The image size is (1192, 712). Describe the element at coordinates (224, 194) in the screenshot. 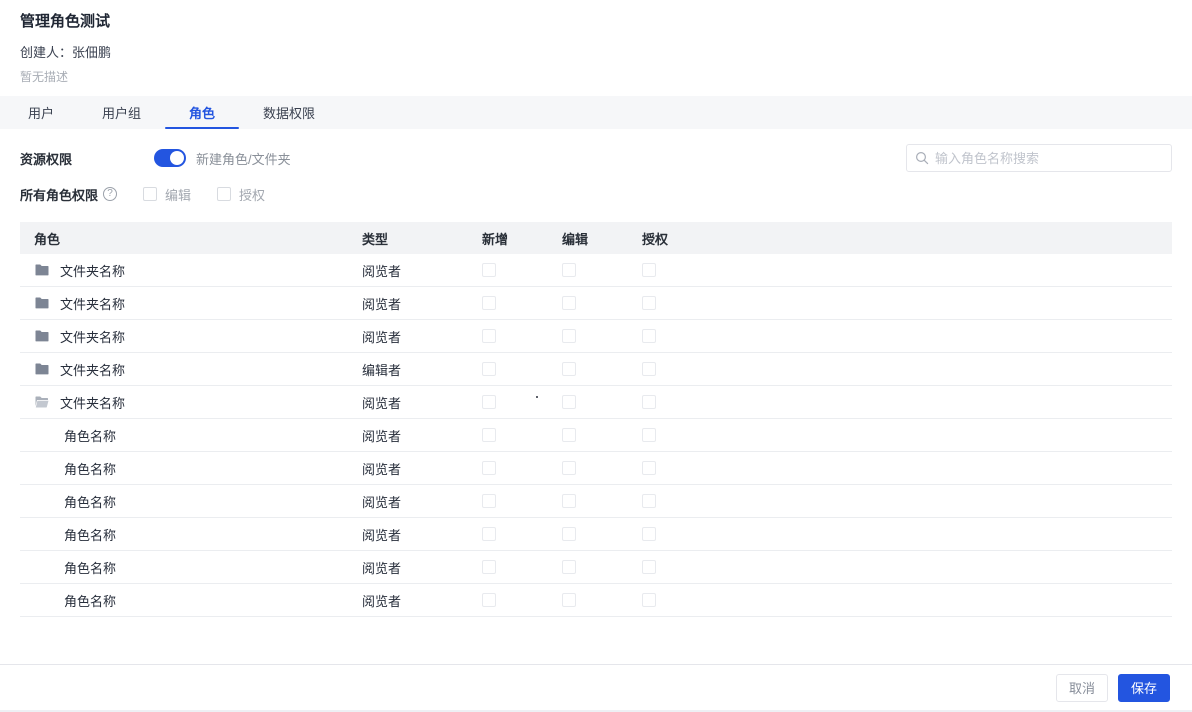

I see `all-roles-authorize-checkbox` at that location.